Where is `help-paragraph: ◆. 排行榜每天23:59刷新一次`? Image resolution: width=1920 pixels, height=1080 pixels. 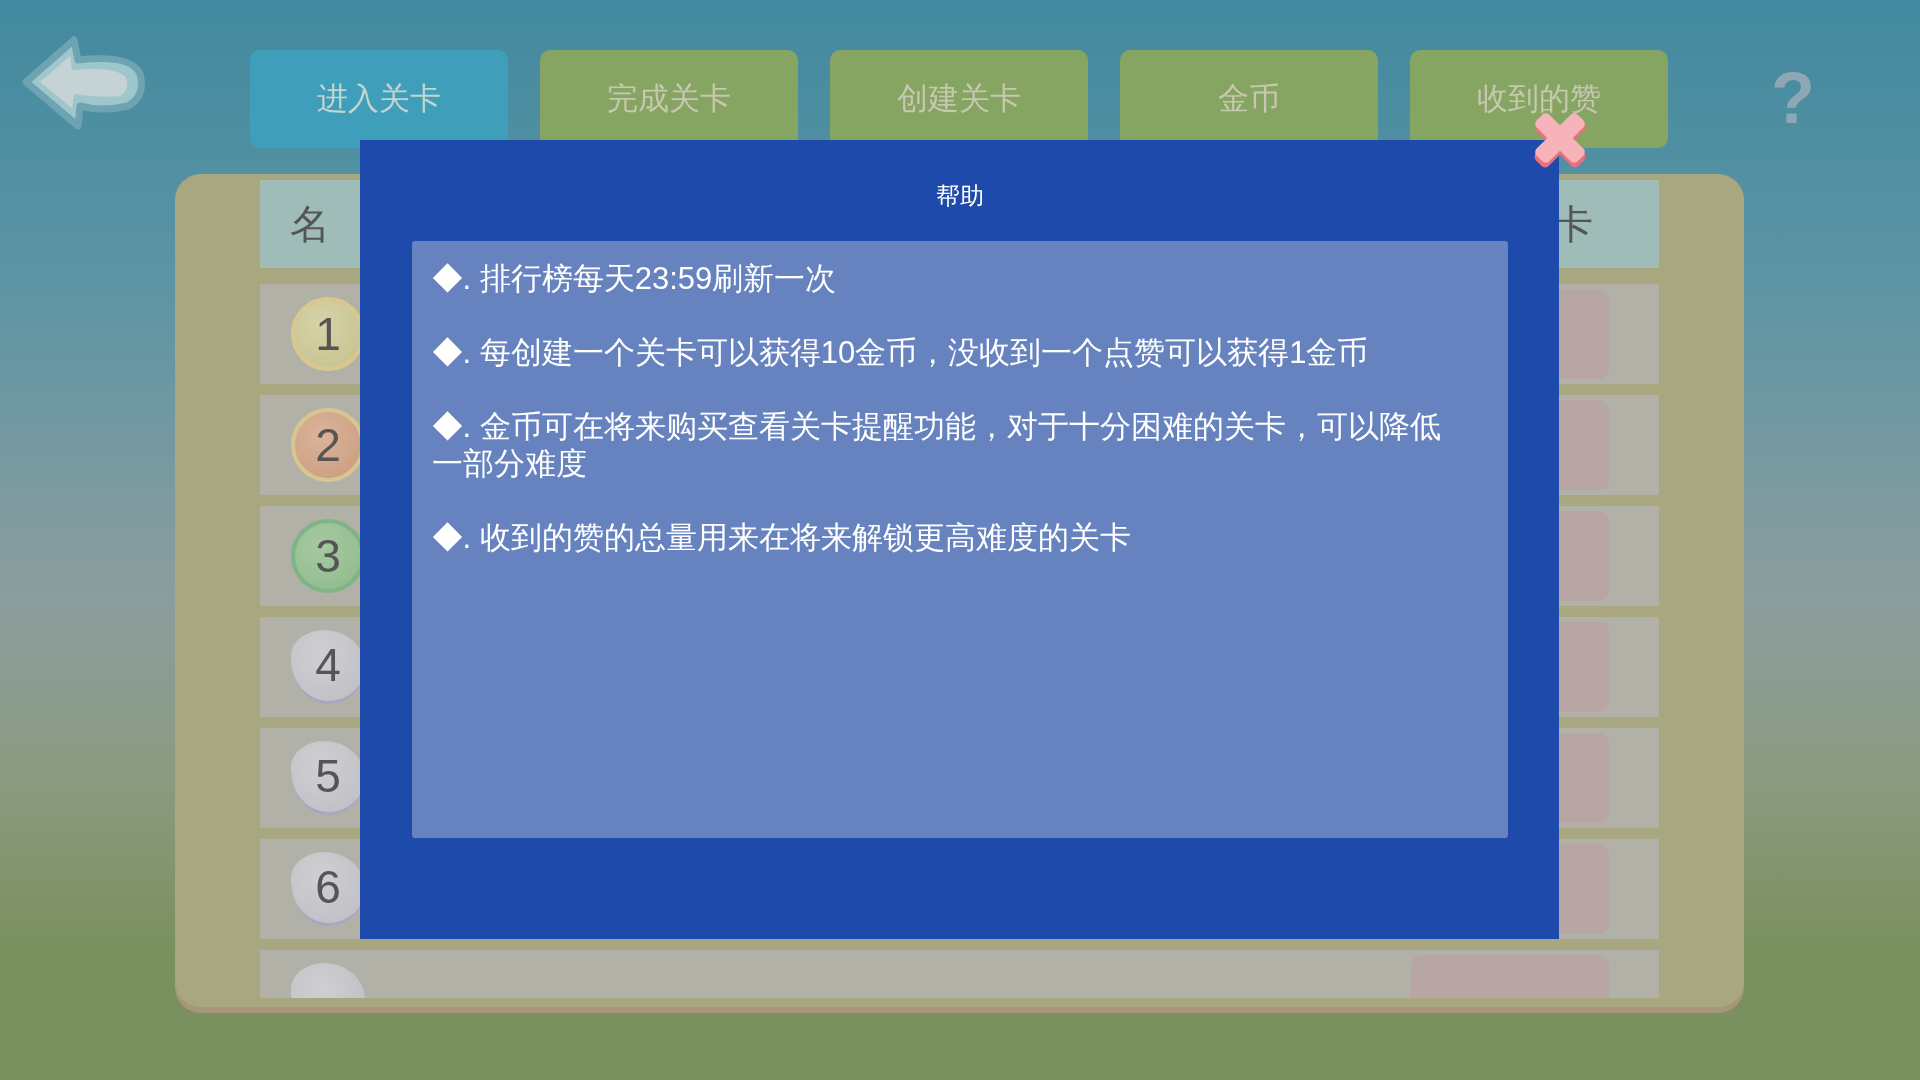
help-paragraph: ◆. 排行榜每天23:59刷新一次 is located at coordinates (634, 278).